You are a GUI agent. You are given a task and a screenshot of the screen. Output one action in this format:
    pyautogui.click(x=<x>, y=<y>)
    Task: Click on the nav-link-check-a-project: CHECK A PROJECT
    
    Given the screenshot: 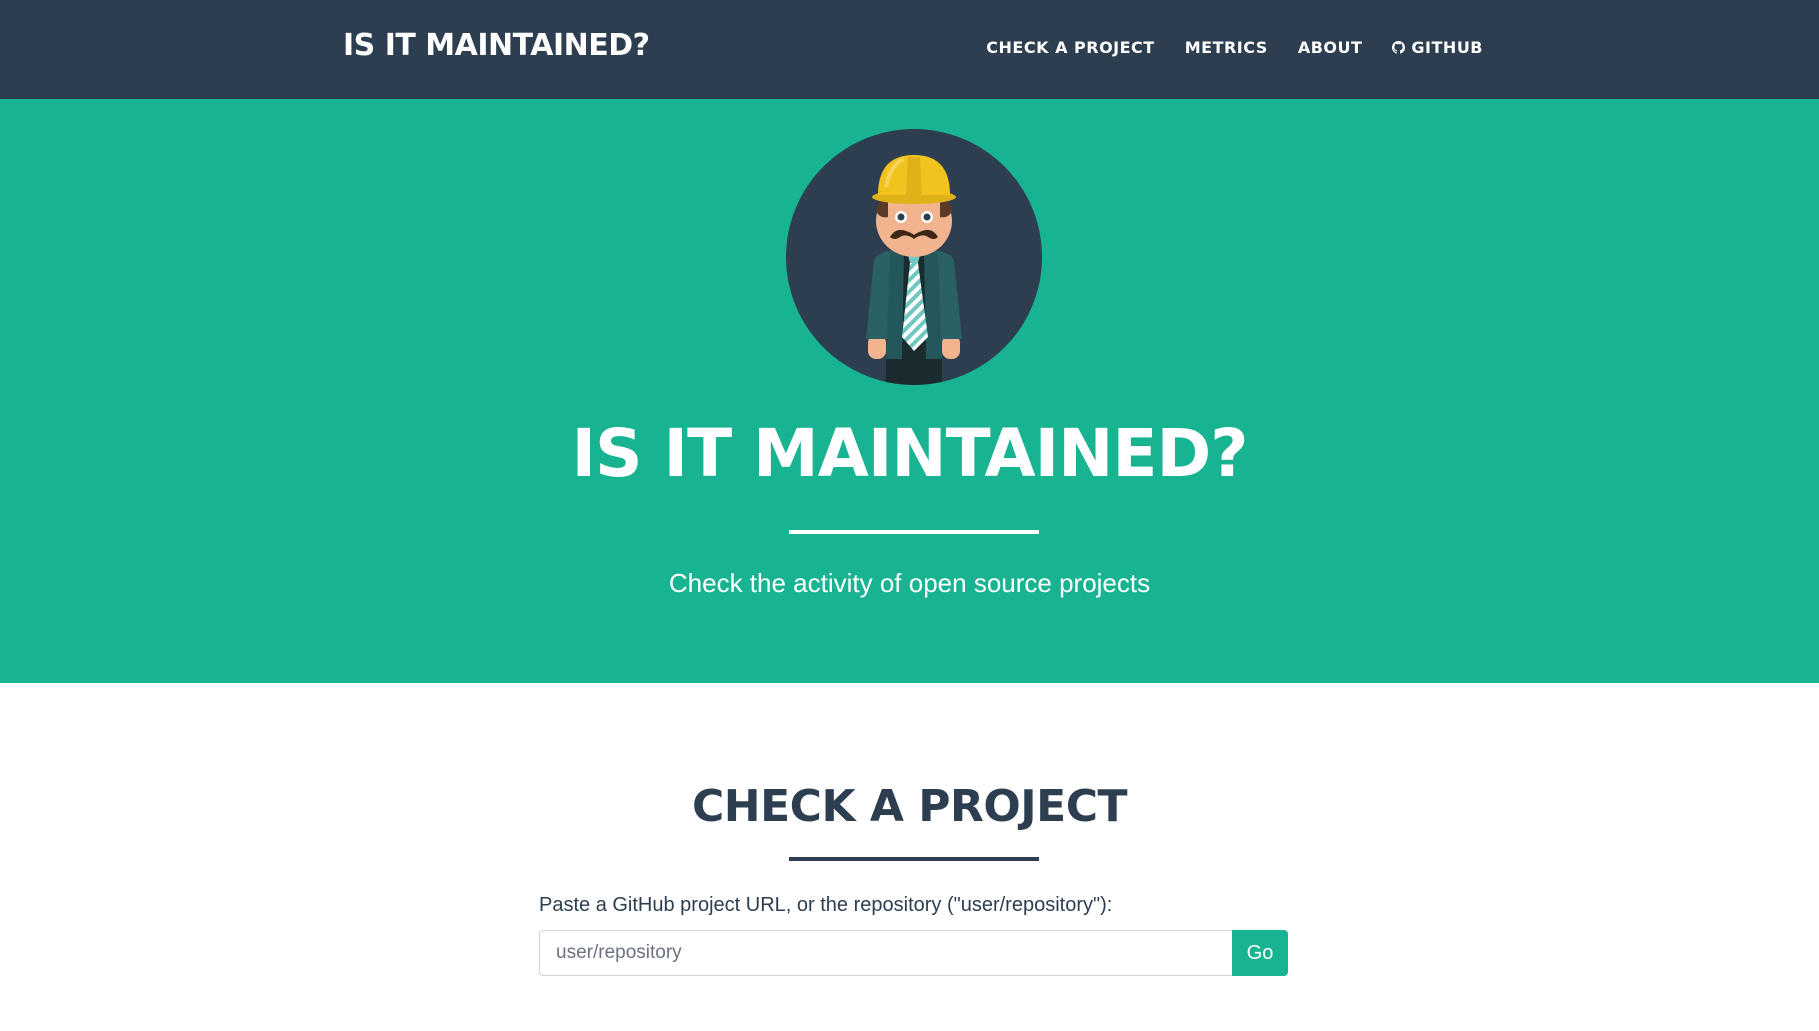 What is the action you would take?
    pyautogui.click(x=1070, y=47)
    